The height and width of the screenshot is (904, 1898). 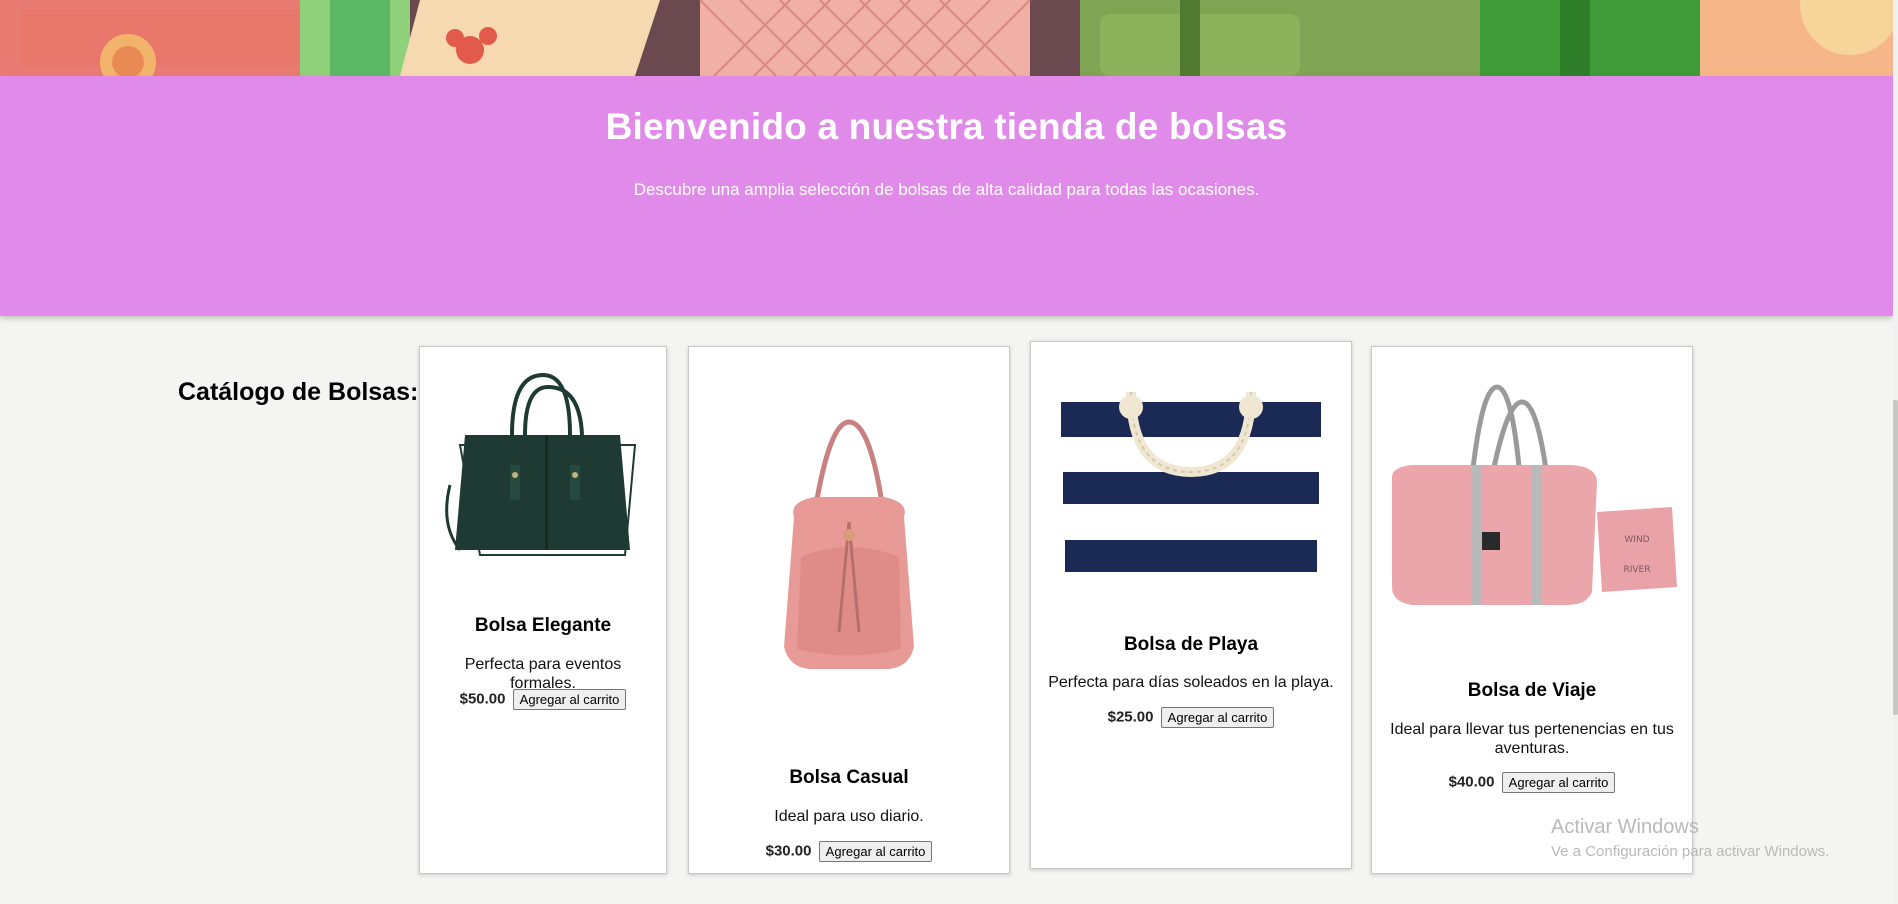 I want to click on product-name: Bolsa de Viaje, so click(x=1532, y=690).